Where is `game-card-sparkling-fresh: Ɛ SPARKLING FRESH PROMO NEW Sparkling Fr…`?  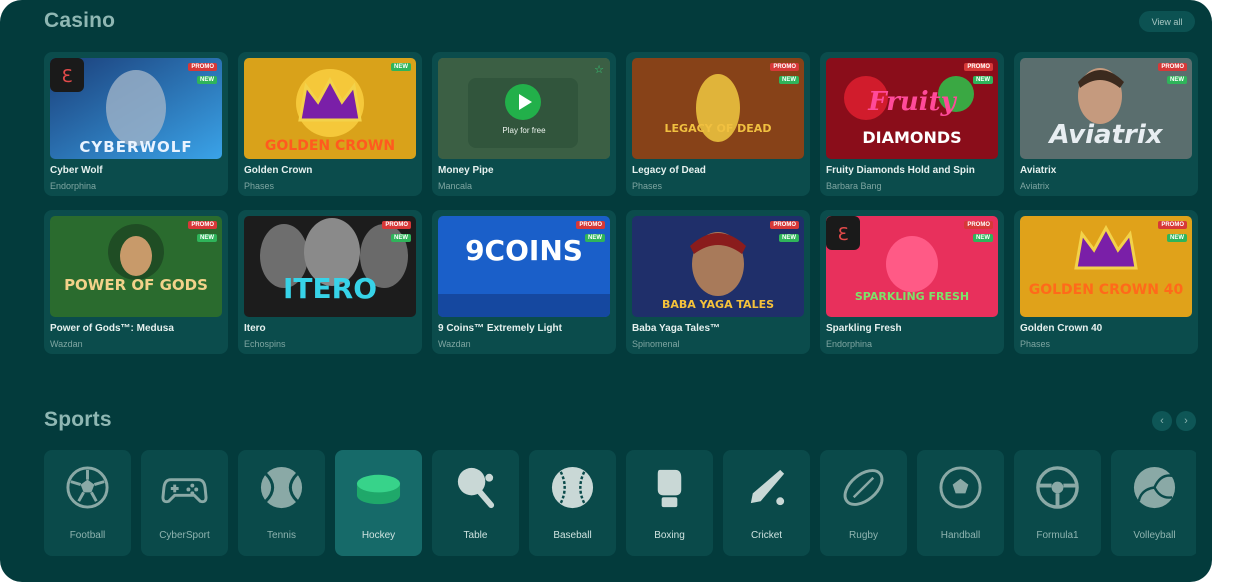
game-card-sparkling-fresh: Ɛ SPARKLING FRESH PROMO NEW Sparkling Fr… is located at coordinates (912, 282).